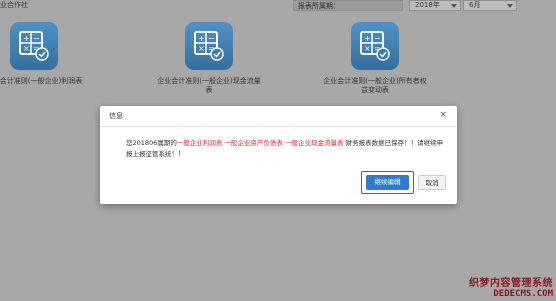 This screenshot has height=301, width=556. What do you see at coordinates (387, 182) in the screenshot?
I see `continue-edit-button: 继续编辑` at bounding box center [387, 182].